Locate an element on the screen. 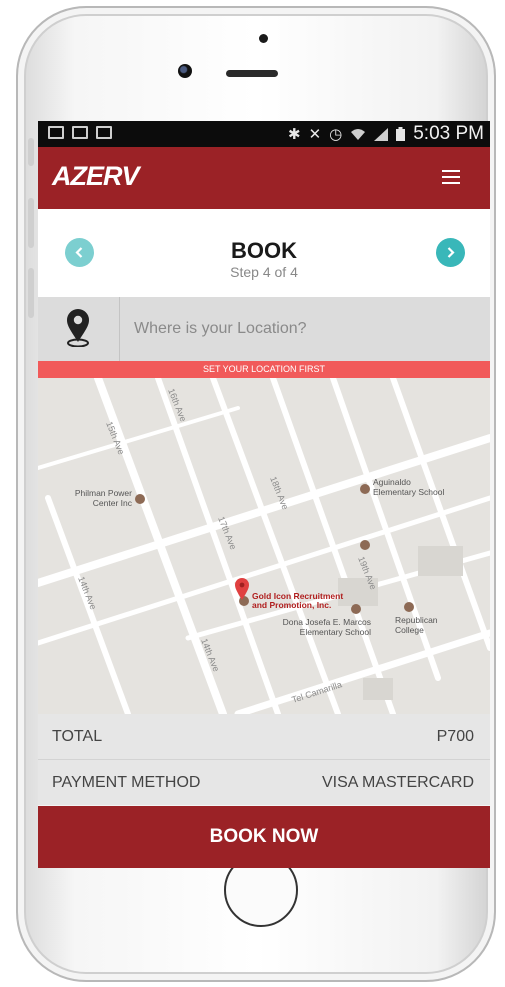 This screenshot has width=505, height=987. selected-place-label: and Promotion, Inc. is located at coordinates (291, 605).